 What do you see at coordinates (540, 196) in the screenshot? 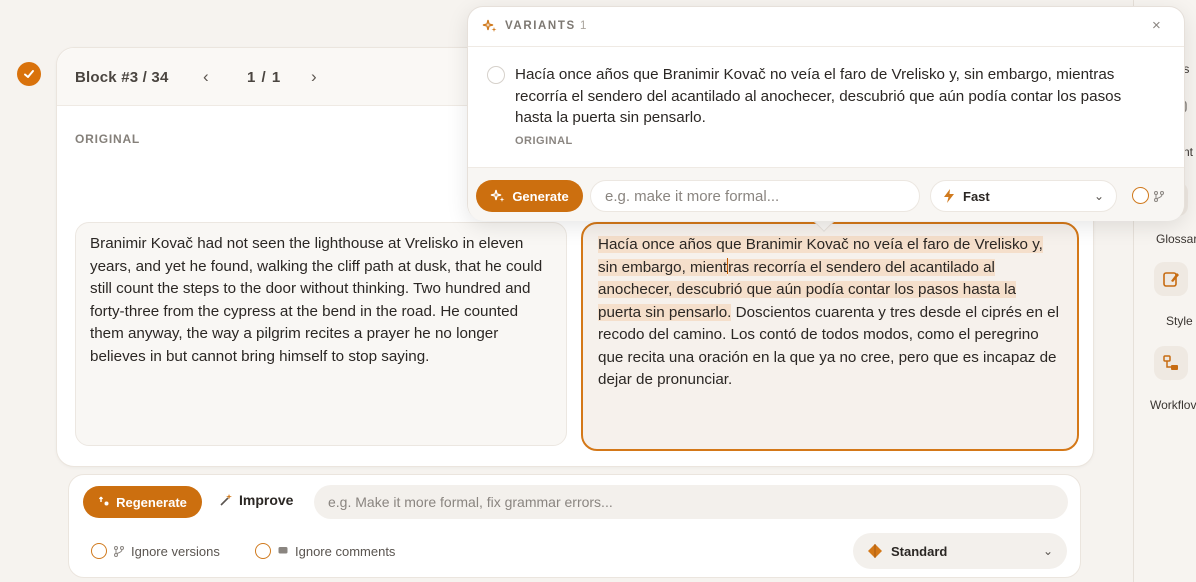
I see `generate-label: Generate` at bounding box center [540, 196].